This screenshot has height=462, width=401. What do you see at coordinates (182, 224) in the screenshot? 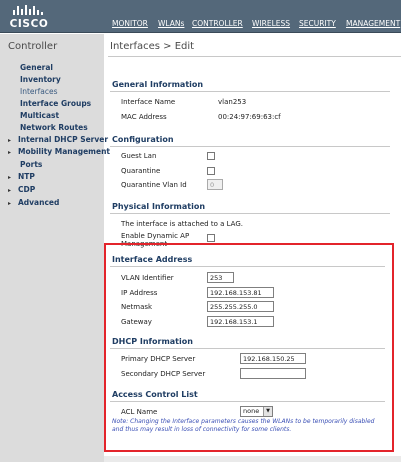
I see `lag-notice: The interface is attached to a LAG.` at bounding box center [182, 224].